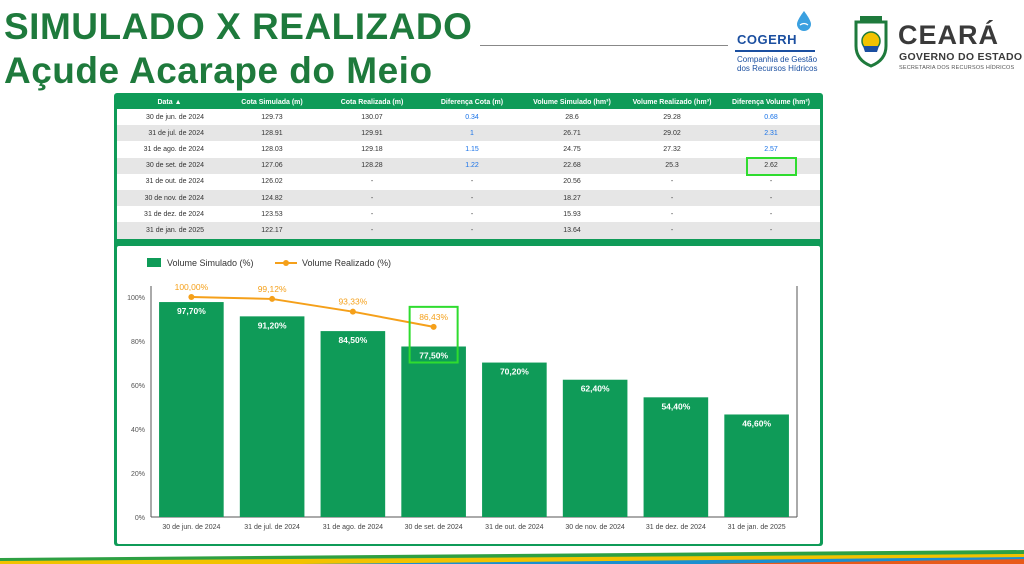  I want to click on table-row: 31 de out. de 2024 126.02 - - 20.56 - -, so click(468, 181).